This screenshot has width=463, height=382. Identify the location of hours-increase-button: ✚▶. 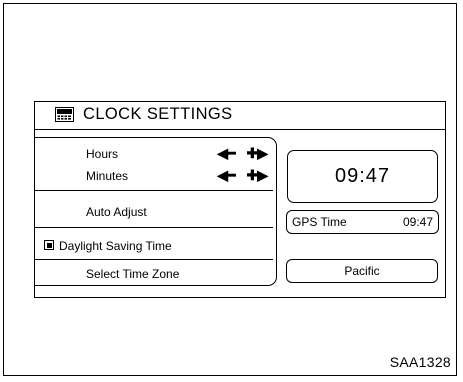
(257, 153).